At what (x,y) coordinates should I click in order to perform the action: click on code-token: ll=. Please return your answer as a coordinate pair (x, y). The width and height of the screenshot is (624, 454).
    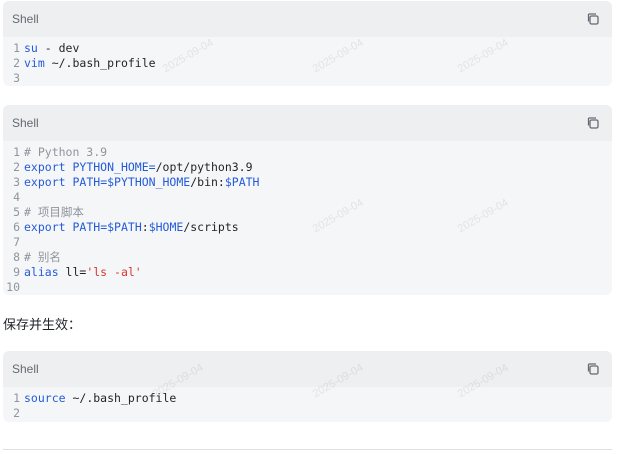
    Looking at the image, I should click on (72, 272).